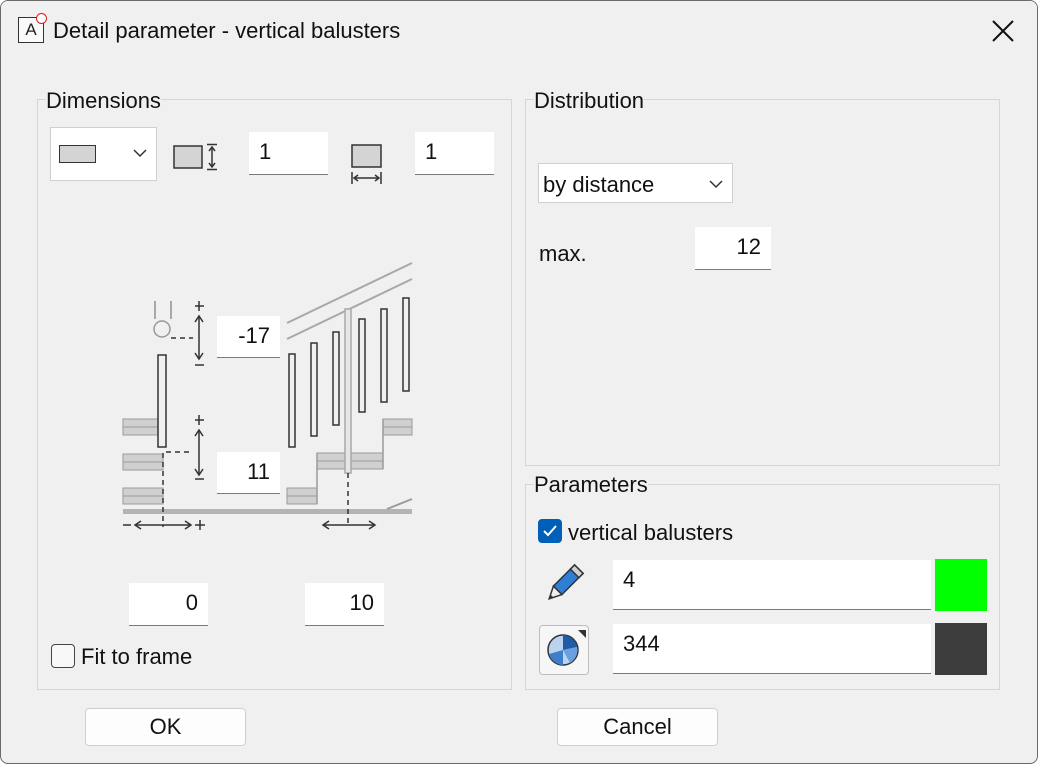  What do you see at coordinates (772, 649) in the screenshot?
I see `line-type-input: 344` at bounding box center [772, 649].